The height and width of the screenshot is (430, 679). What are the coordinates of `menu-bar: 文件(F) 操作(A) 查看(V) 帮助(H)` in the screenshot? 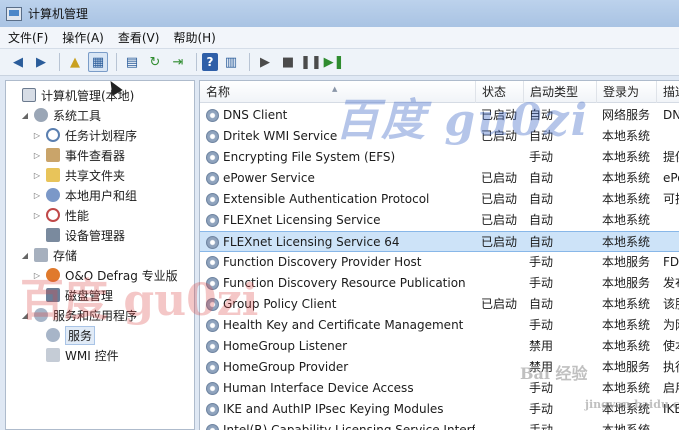 It's located at (339, 38).